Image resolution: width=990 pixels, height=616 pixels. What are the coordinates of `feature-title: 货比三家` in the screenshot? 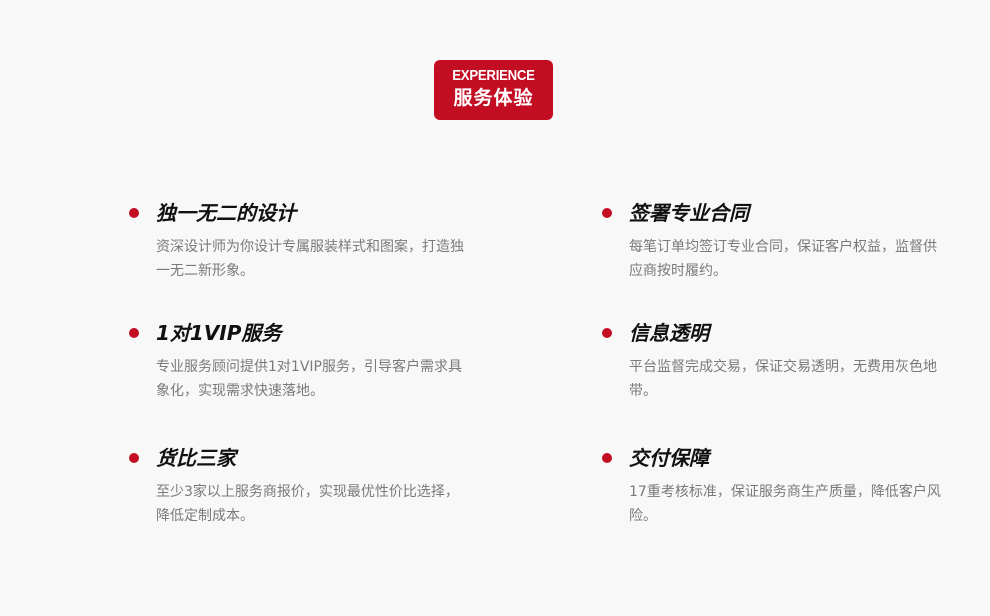 It's located at (196, 458).